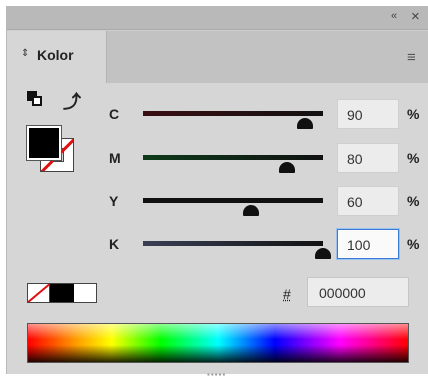 Image resolution: width=428 pixels, height=377 pixels. I want to click on none-swatch, so click(39, 293).